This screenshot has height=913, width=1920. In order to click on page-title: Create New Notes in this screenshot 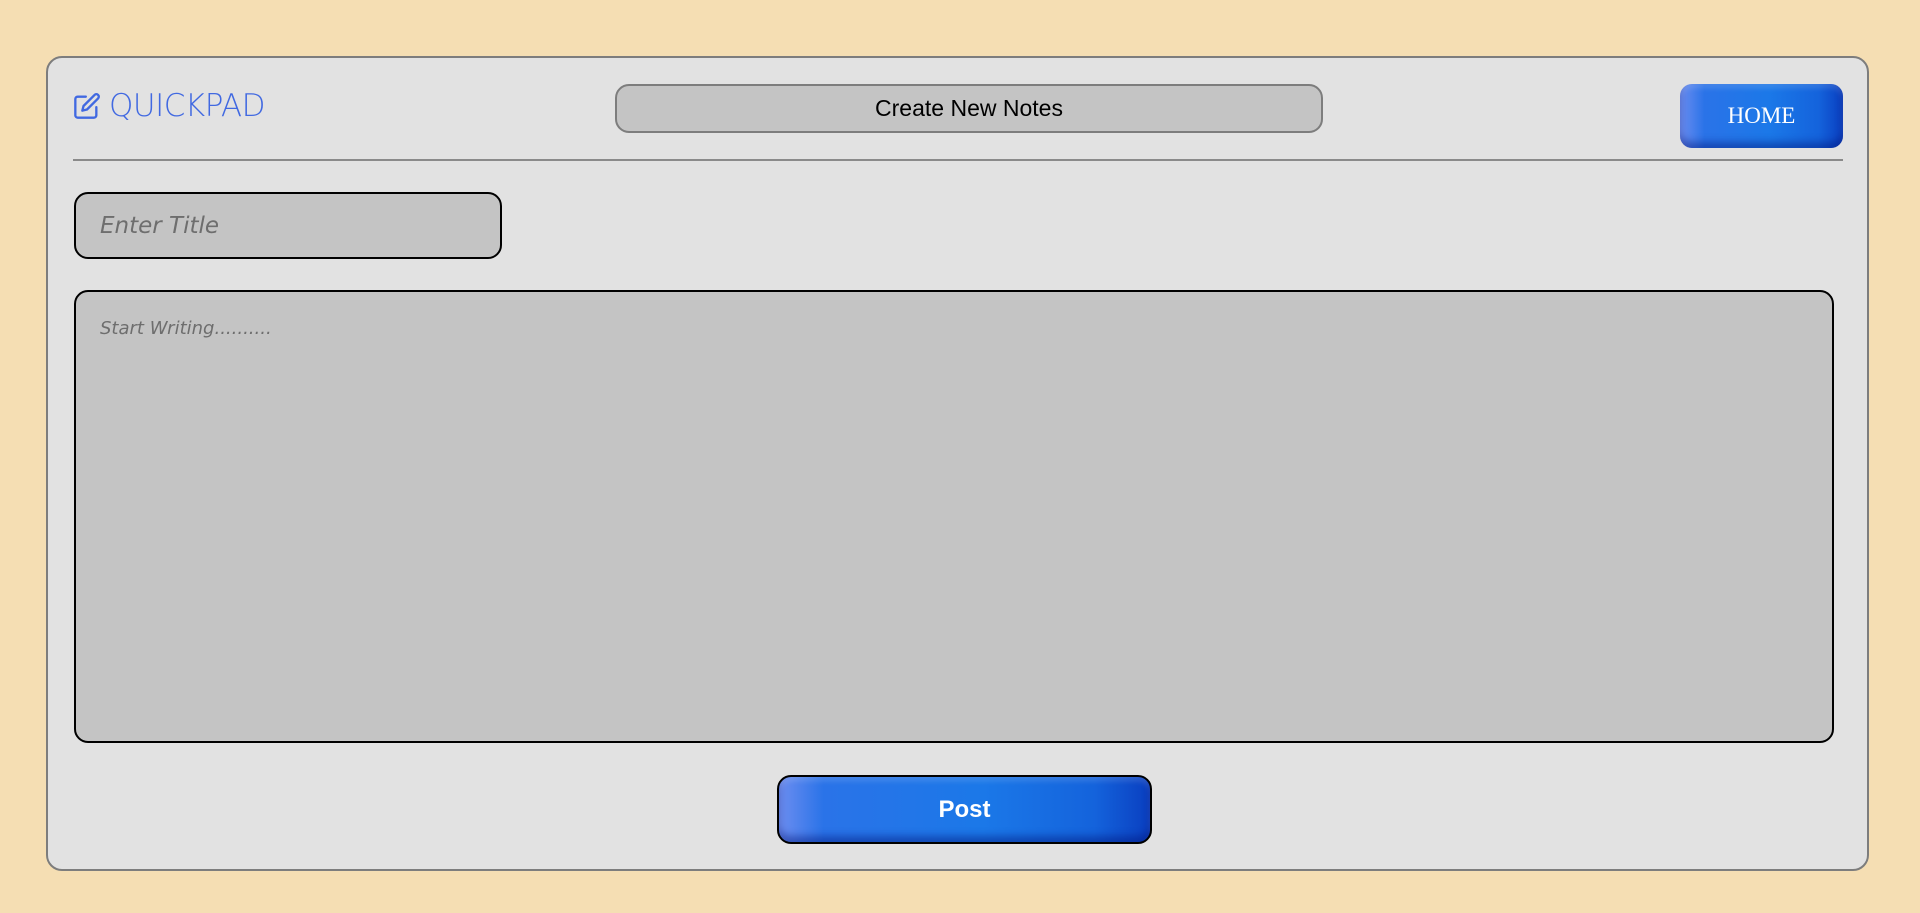, I will do `click(969, 108)`.